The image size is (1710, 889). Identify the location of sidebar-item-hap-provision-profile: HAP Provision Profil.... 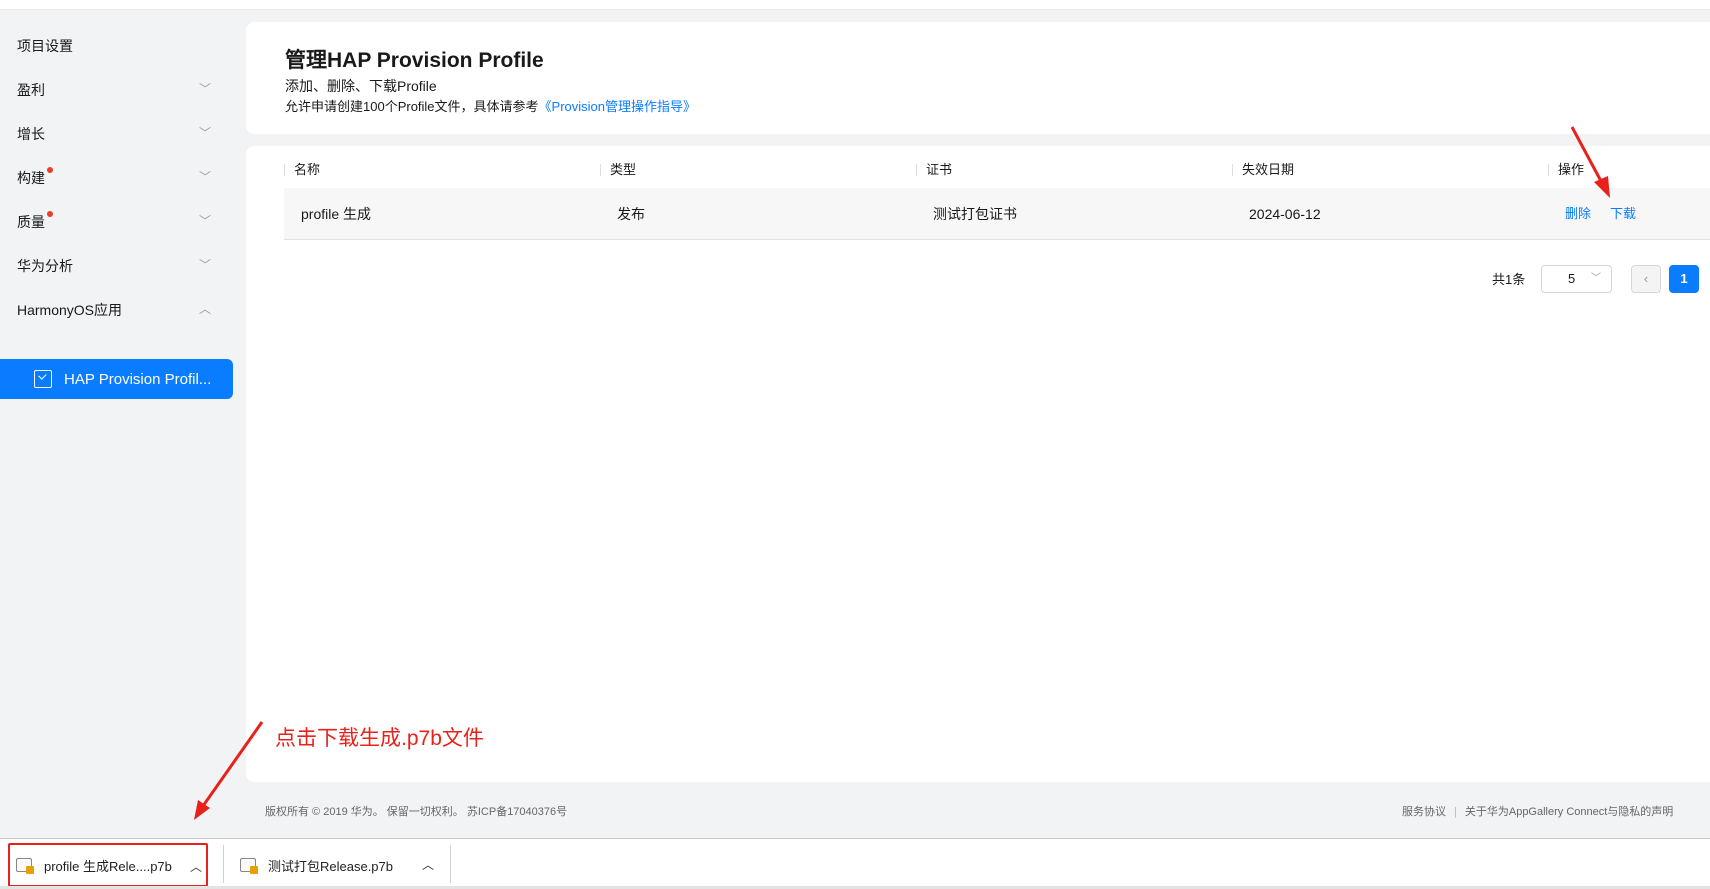
(116, 379).